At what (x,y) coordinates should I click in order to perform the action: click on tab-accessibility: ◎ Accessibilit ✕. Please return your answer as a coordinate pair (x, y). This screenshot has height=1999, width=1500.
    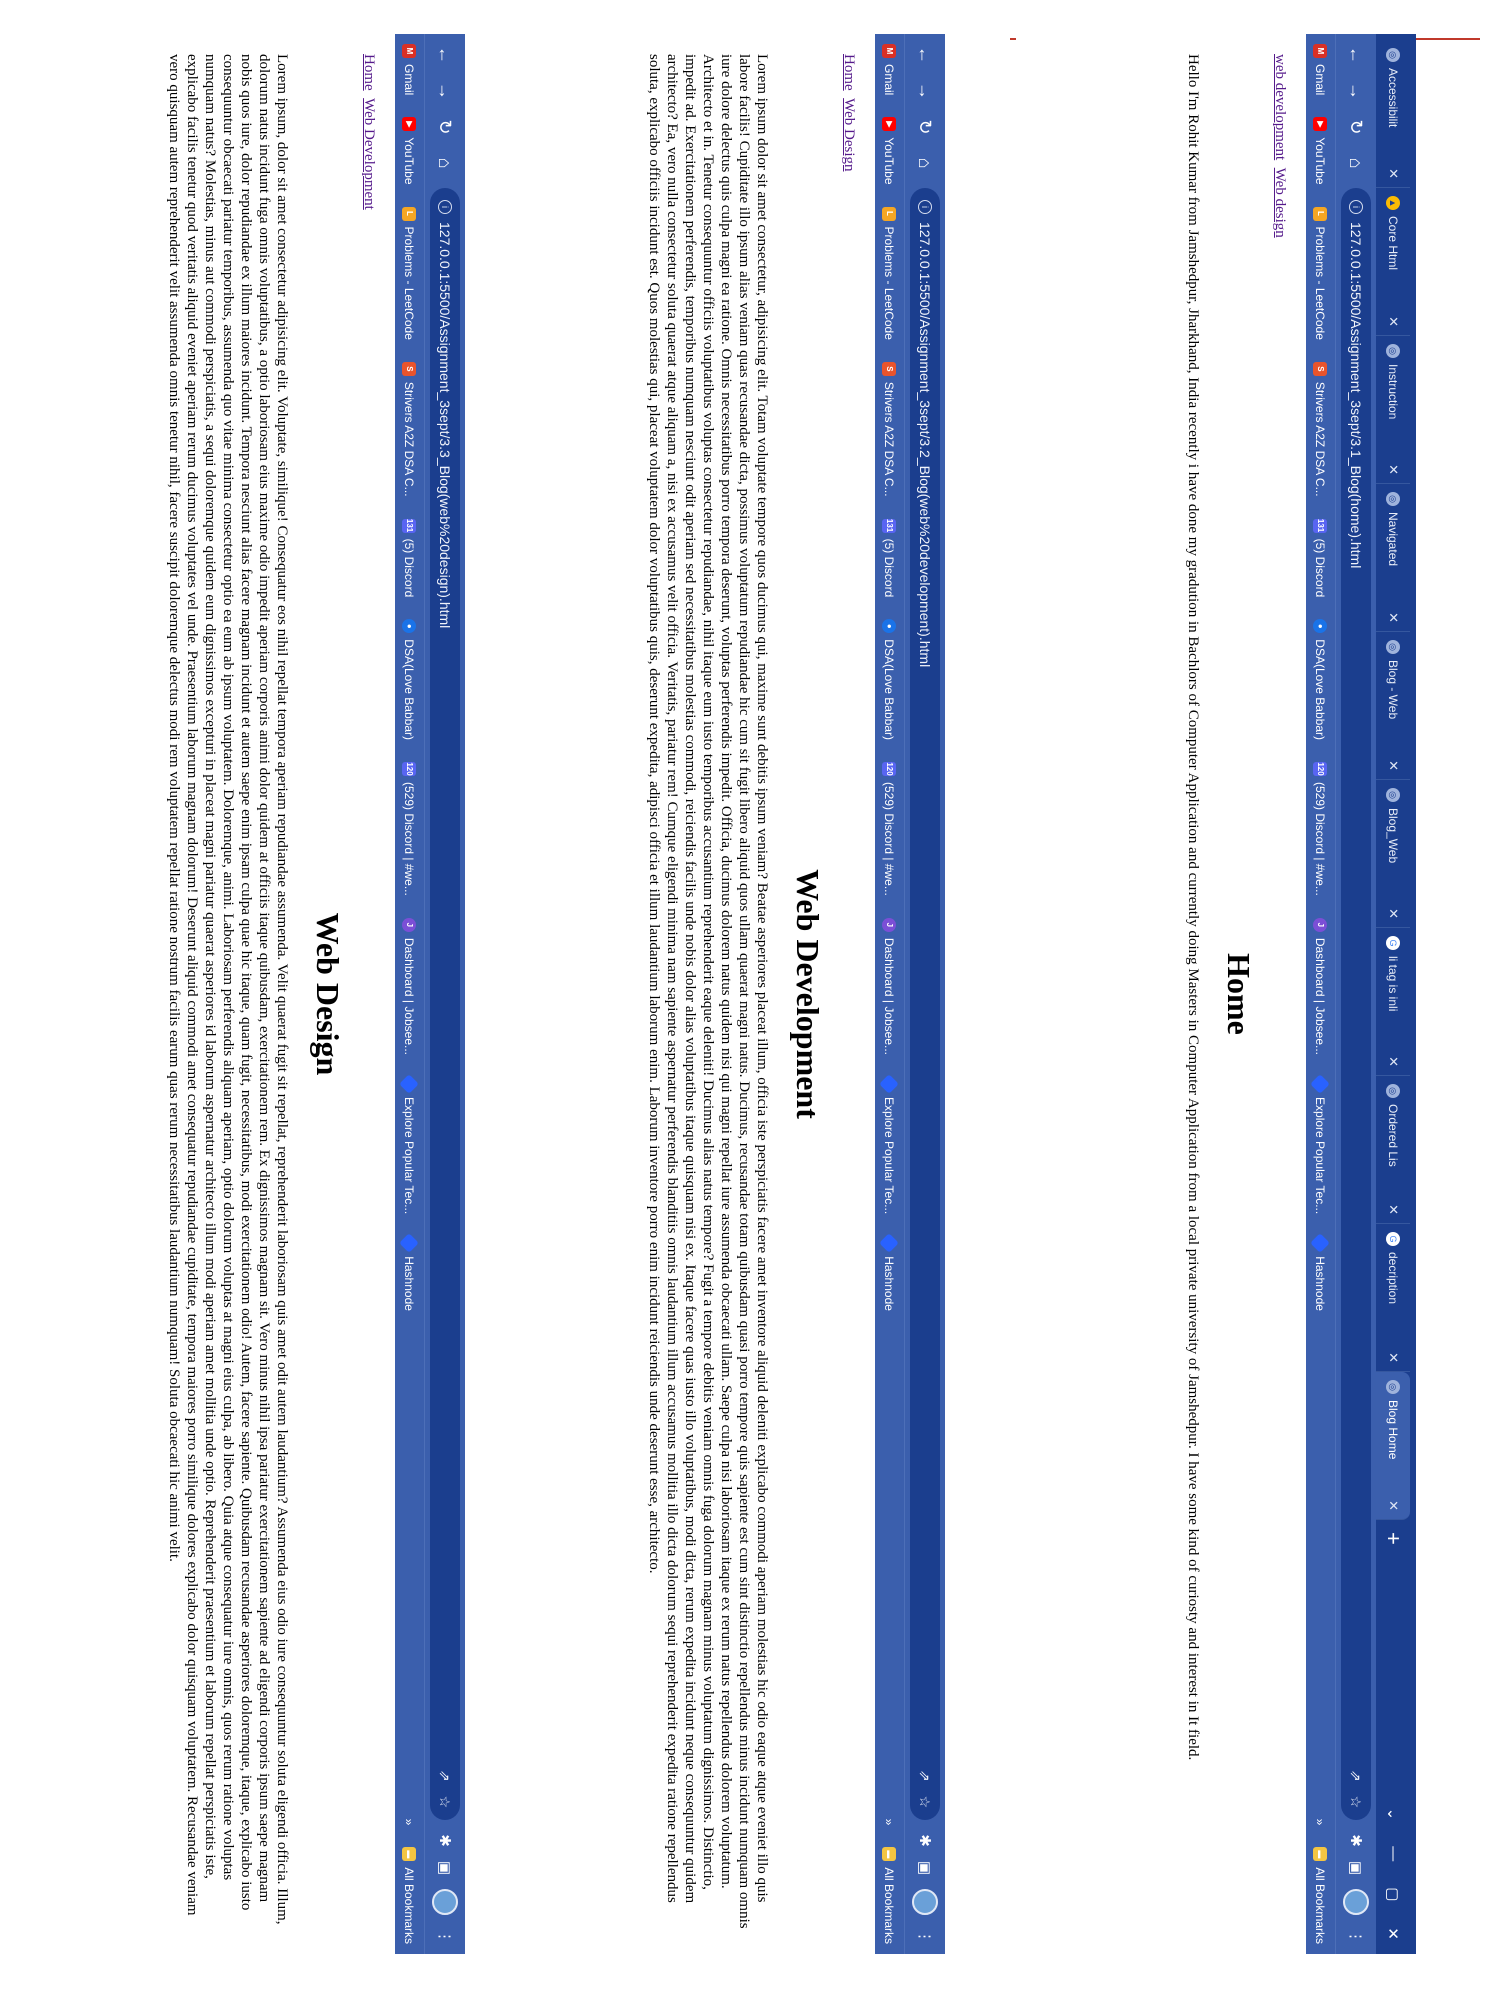
    Looking at the image, I should click on (1393, 114).